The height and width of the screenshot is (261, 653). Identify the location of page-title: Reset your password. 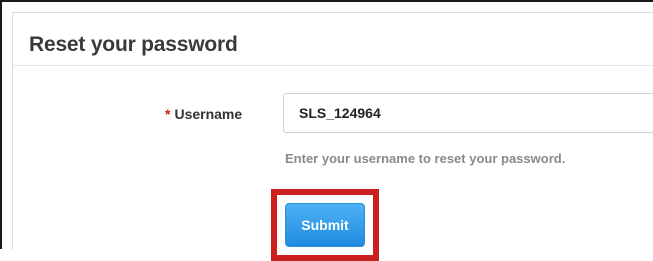
(133, 44).